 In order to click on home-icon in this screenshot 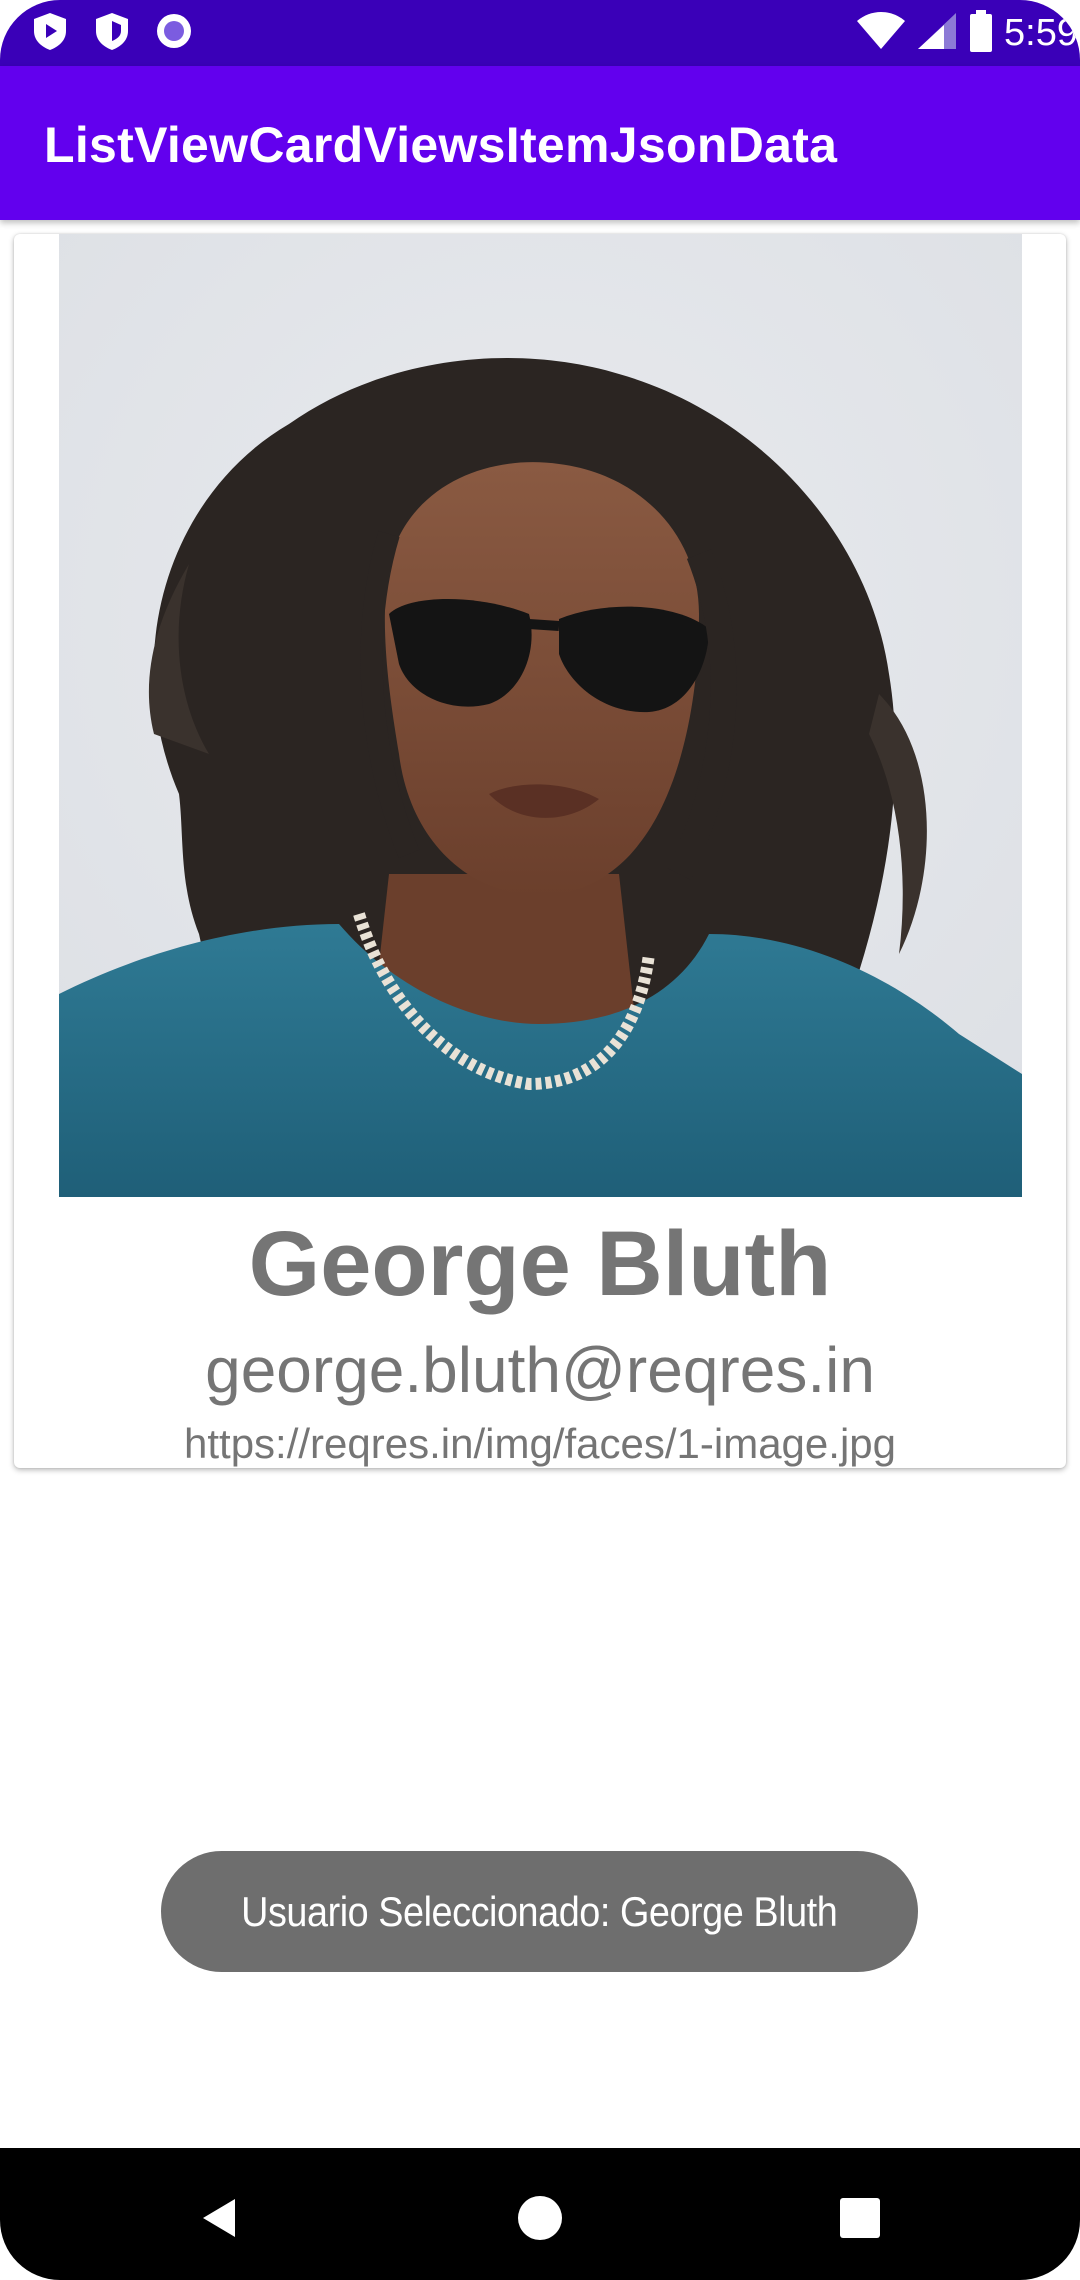, I will do `click(540, 2218)`.